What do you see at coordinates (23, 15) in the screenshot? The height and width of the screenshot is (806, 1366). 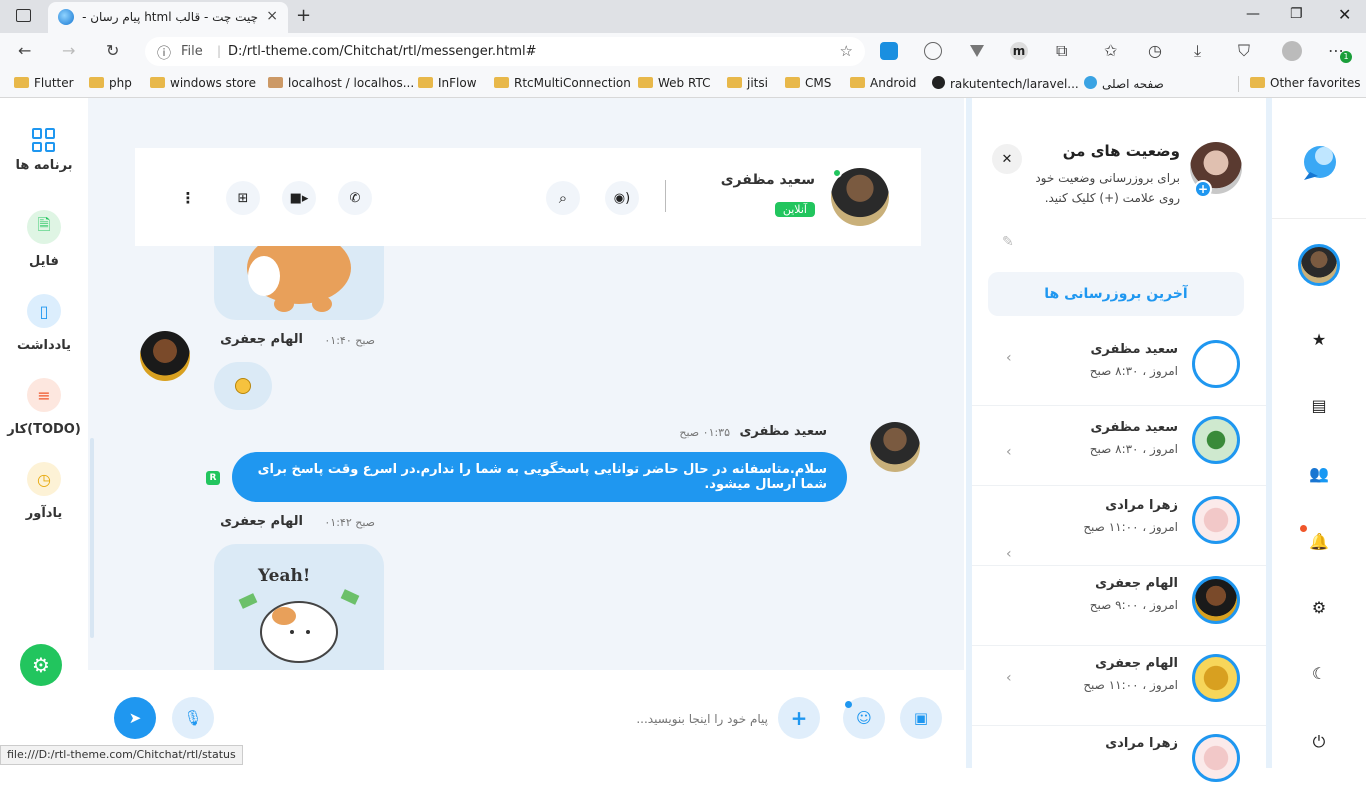 I see `tab-actions-icon` at bounding box center [23, 15].